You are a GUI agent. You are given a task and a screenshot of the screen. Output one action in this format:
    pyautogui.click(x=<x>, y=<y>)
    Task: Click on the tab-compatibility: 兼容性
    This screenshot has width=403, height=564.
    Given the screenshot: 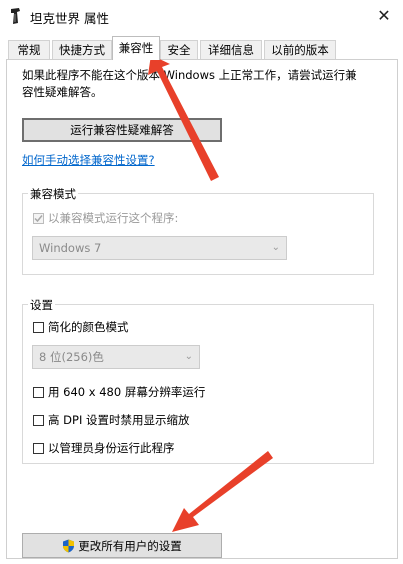 What is the action you would take?
    pyautogui.click(x=136, y=48)
    